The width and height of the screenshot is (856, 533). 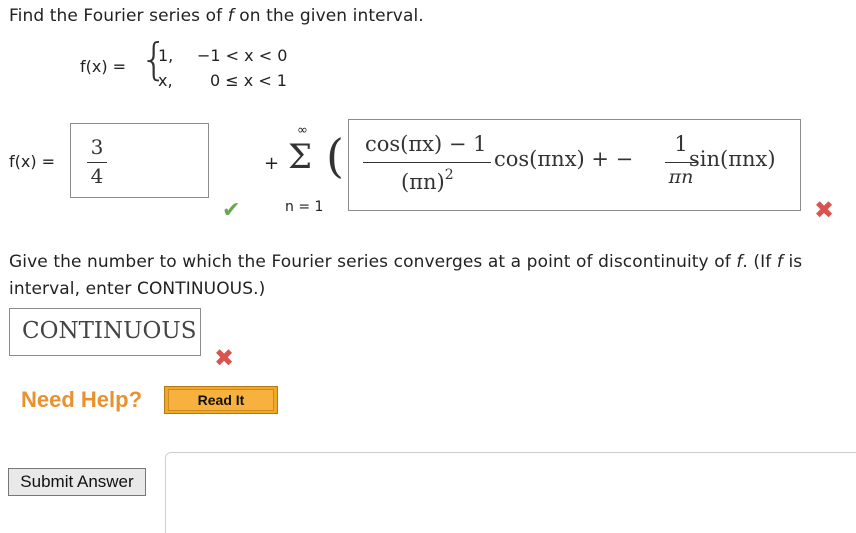 I want to click on a0-answer-field: 3 4, so click(x=139, y=160).